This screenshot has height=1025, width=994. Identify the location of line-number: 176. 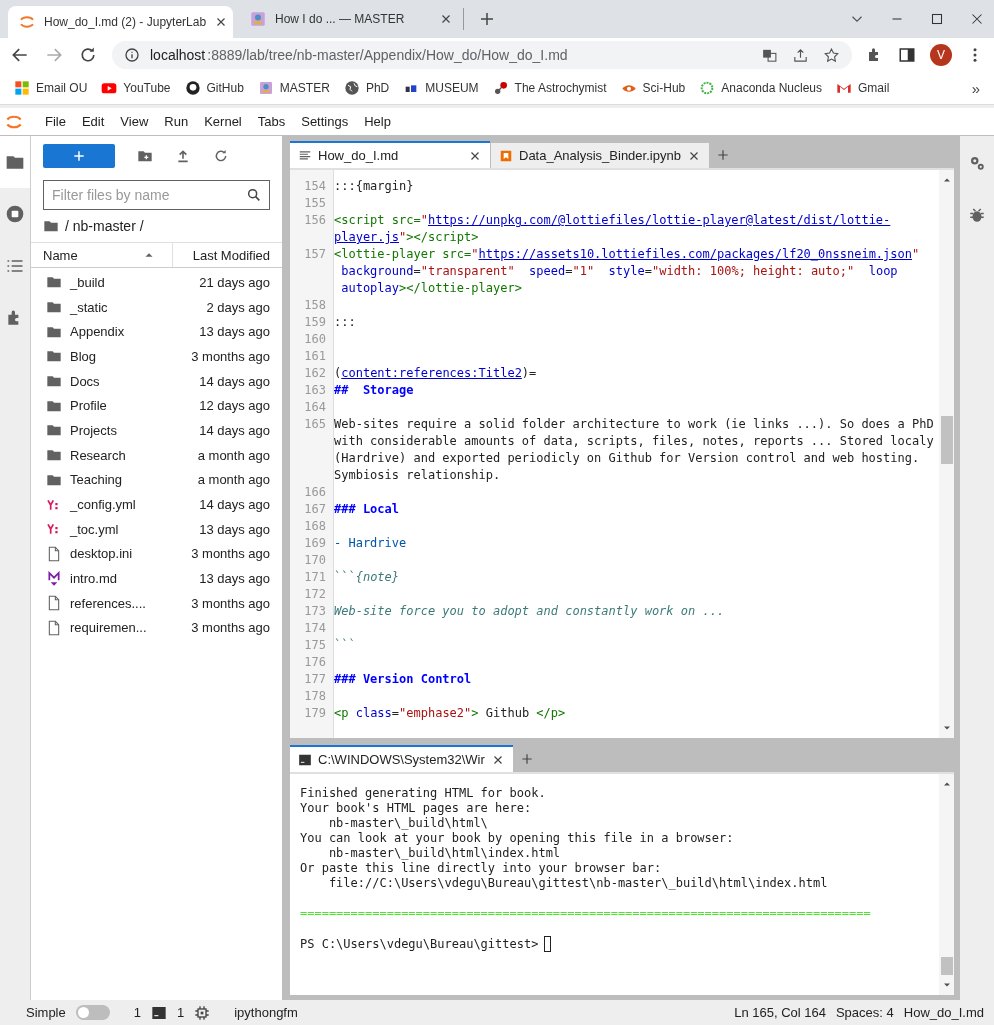
(314, 662).